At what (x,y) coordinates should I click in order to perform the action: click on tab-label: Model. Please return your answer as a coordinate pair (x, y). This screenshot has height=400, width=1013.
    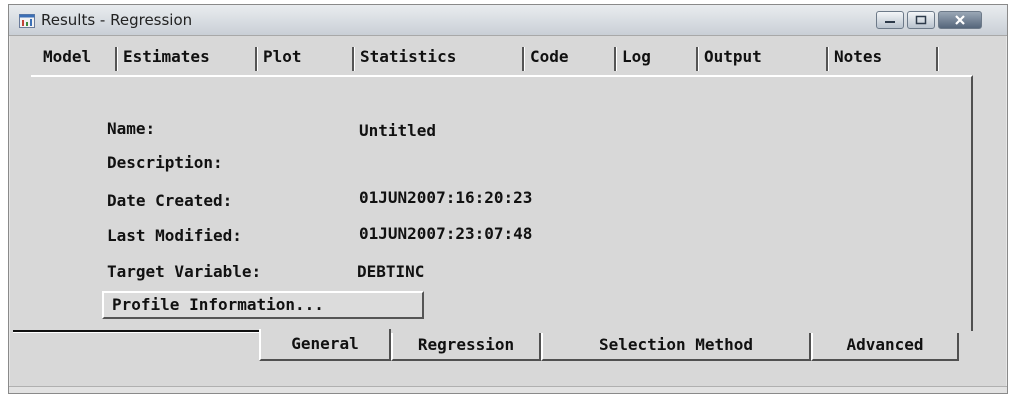
    Looking at the image, I should click on (67, 56).